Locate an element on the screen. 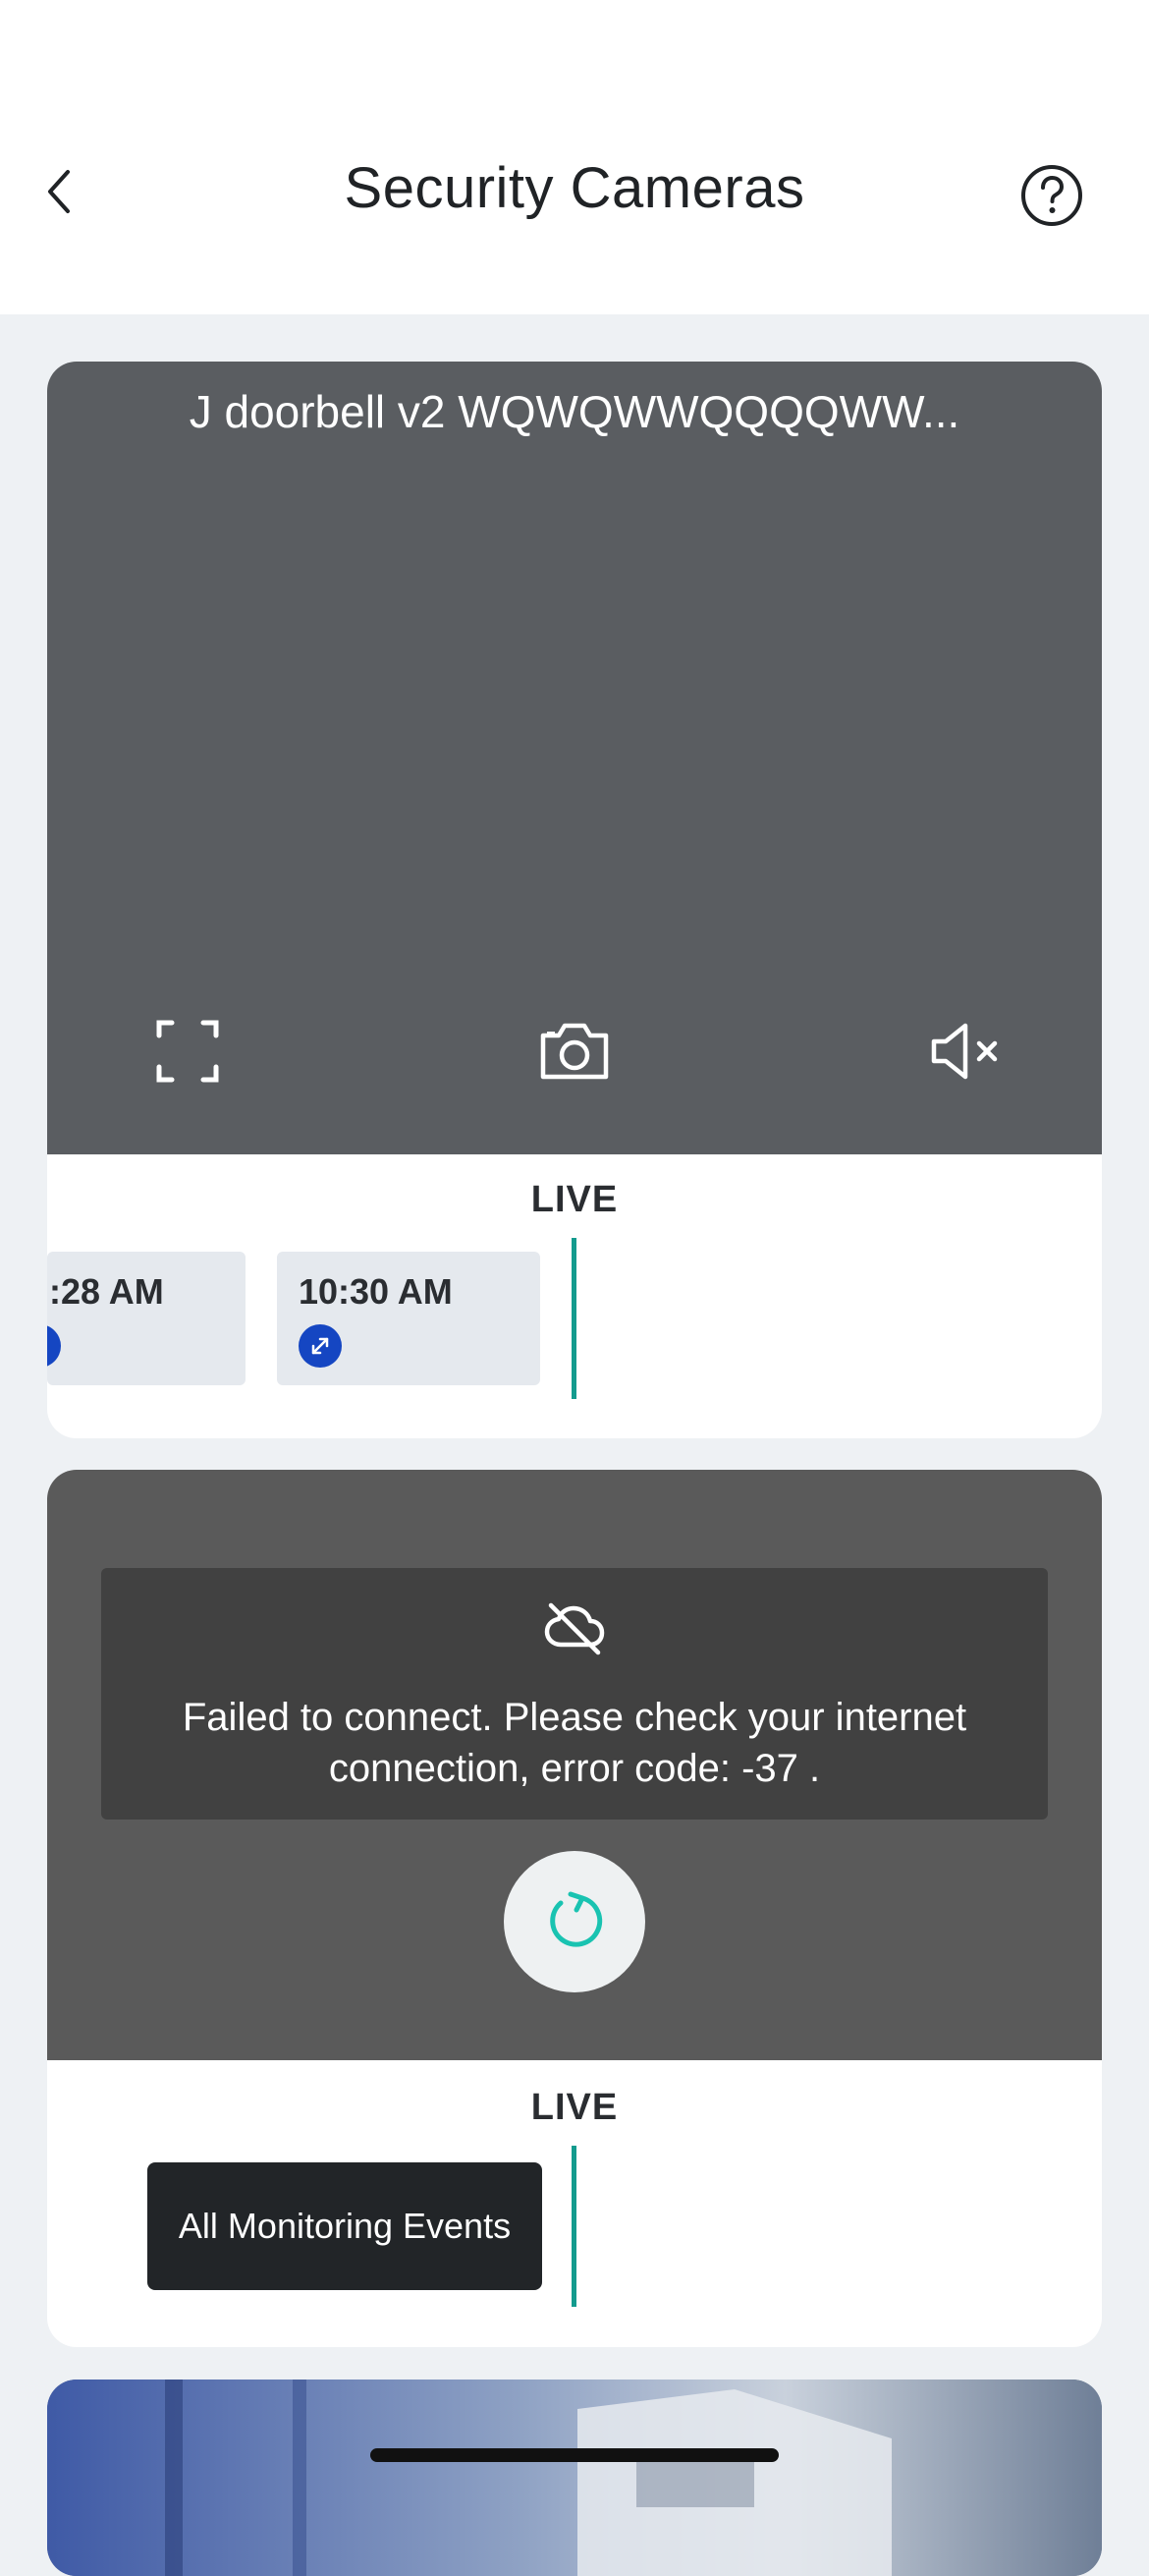 The image size is (1149, 2576). speaker-muted-icon is located at coordinates (965, 1054).